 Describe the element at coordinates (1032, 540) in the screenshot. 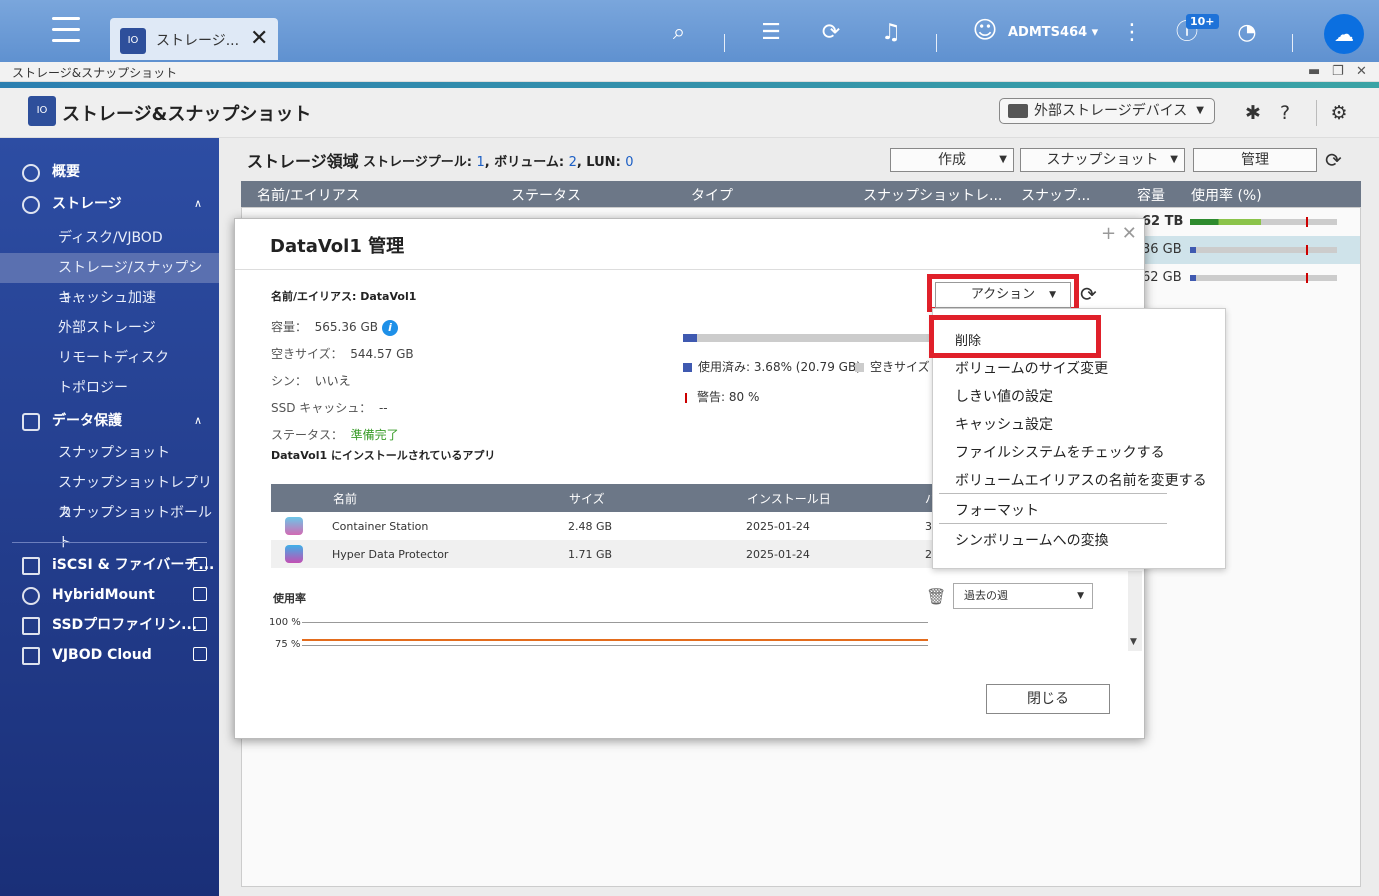

I see `menu-item-convert-thin: シンボリュームへの変換` at that location.